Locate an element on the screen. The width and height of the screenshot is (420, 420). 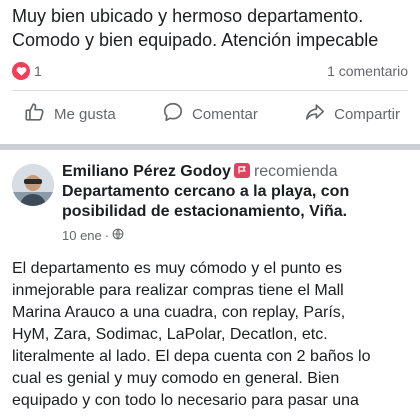
post-stats: 1 1 comentario is located at coordinates (210, 71).